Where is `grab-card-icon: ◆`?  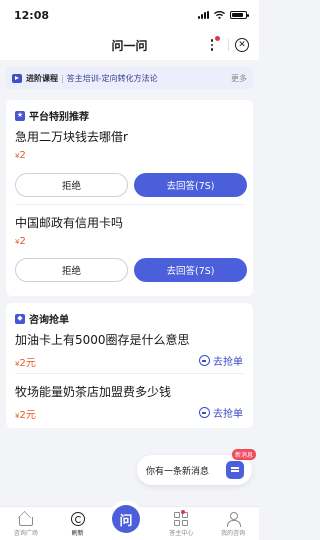 grab-card-icon: ◆ is located at coordinates (20, 318).